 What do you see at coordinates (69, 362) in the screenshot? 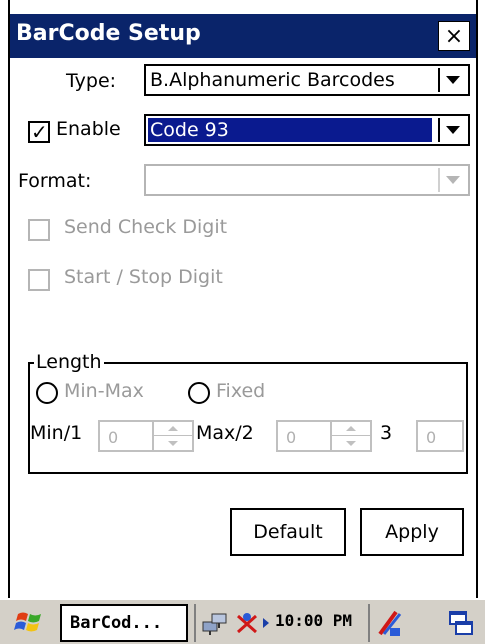
I see `length-legend: Length` at bounding box center [69, 362].